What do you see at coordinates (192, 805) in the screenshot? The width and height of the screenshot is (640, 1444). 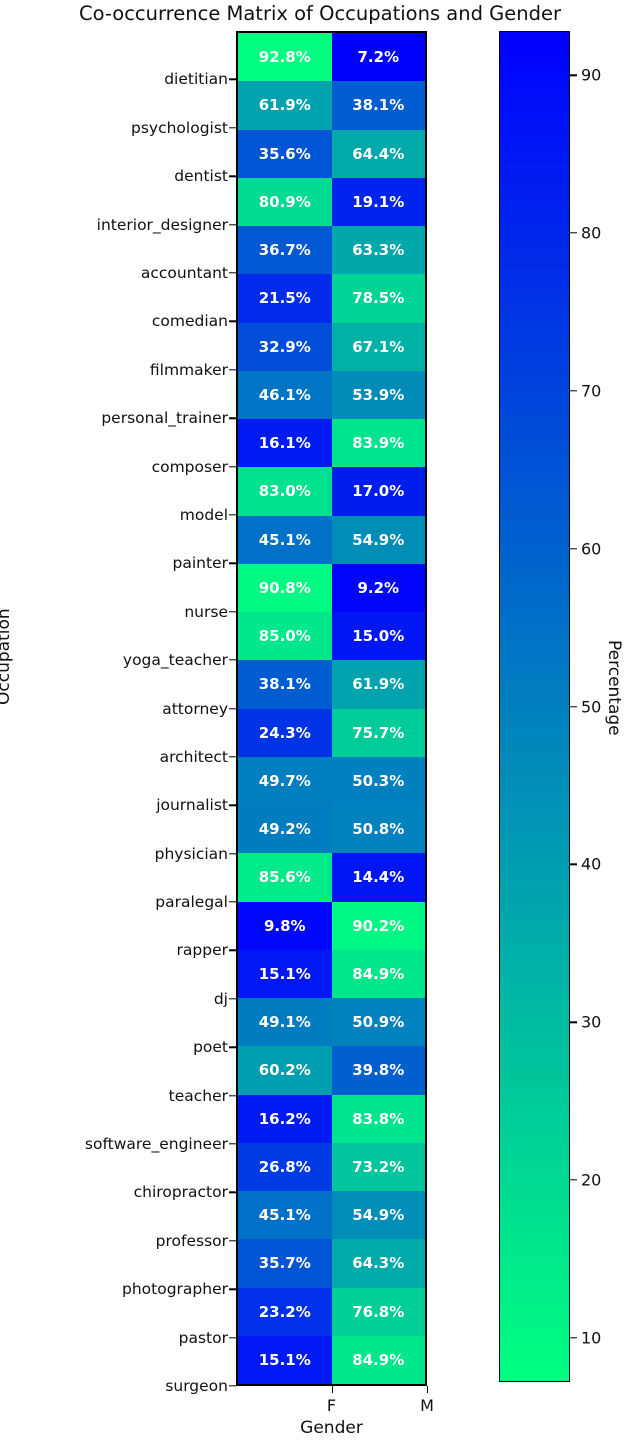 I see `y-axis-tick-label: journalist` at bounding box center [192, 805].